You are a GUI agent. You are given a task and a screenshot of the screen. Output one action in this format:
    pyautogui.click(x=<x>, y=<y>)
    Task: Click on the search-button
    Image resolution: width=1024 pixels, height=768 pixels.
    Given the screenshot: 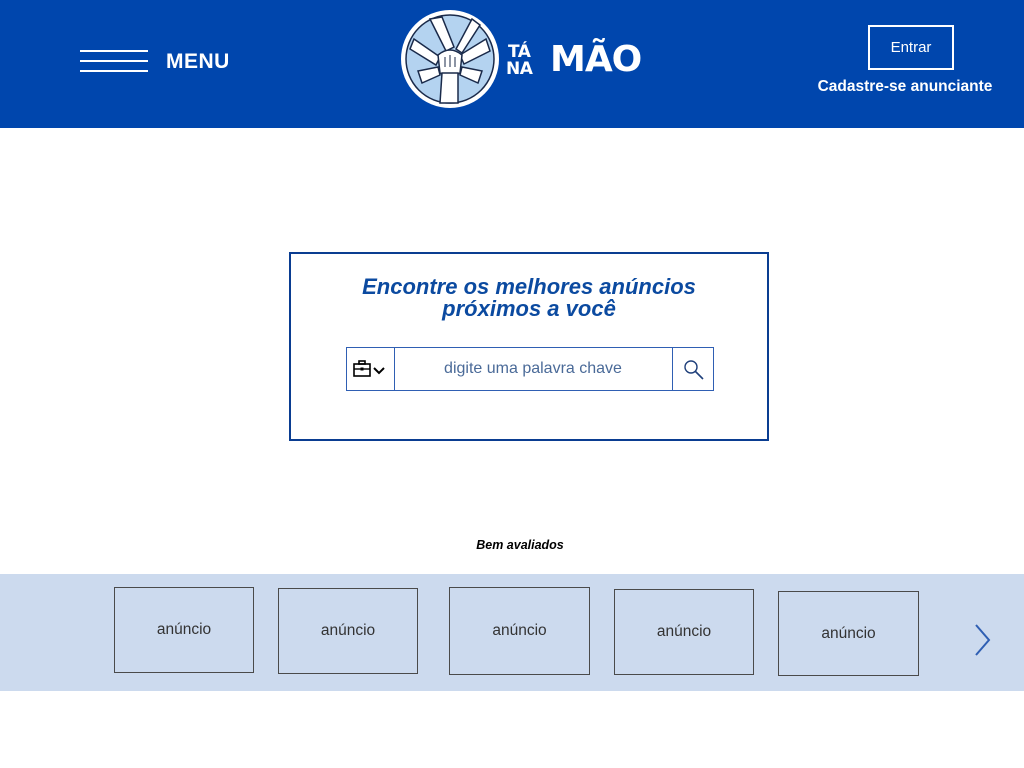 What is the action you would take?
    pyautogui.click(x=693, y=369)
    